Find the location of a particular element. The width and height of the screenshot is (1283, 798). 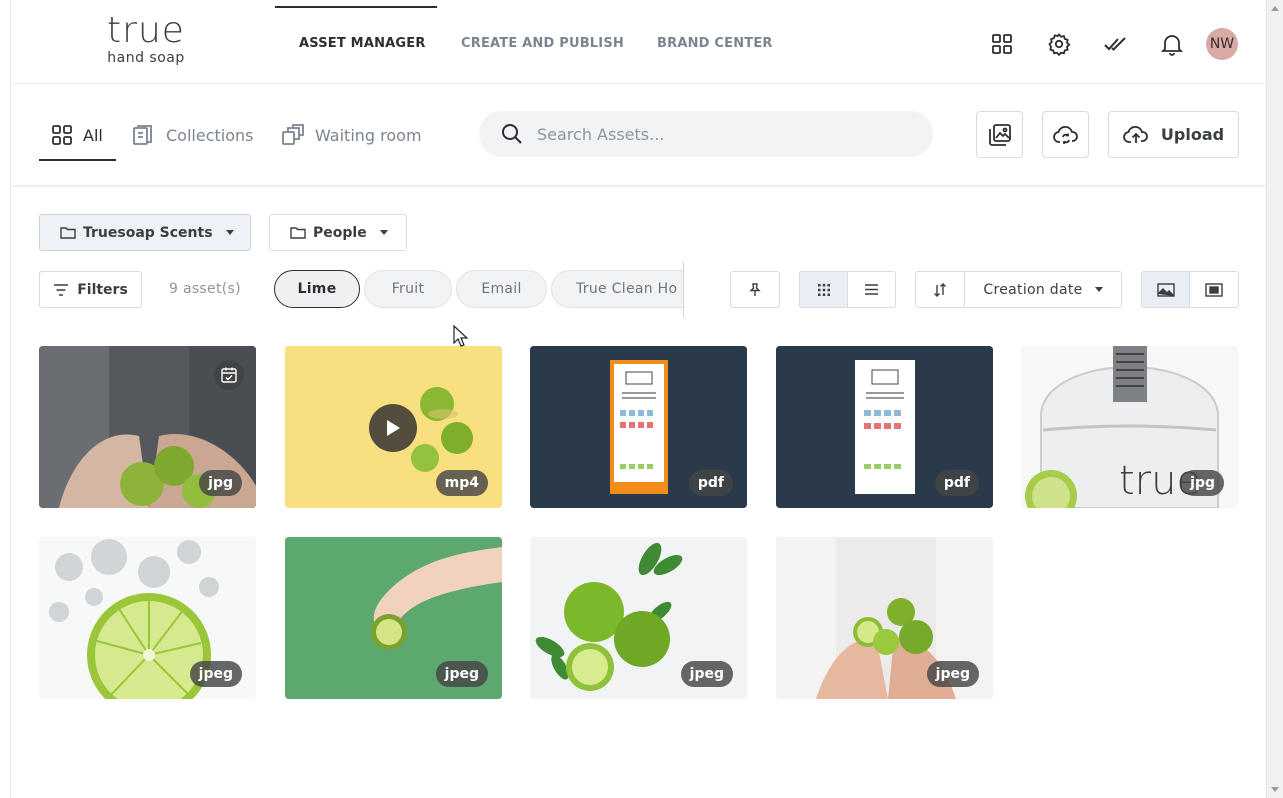

folder-dropdown-people: People is located at coordinates (338, 232).